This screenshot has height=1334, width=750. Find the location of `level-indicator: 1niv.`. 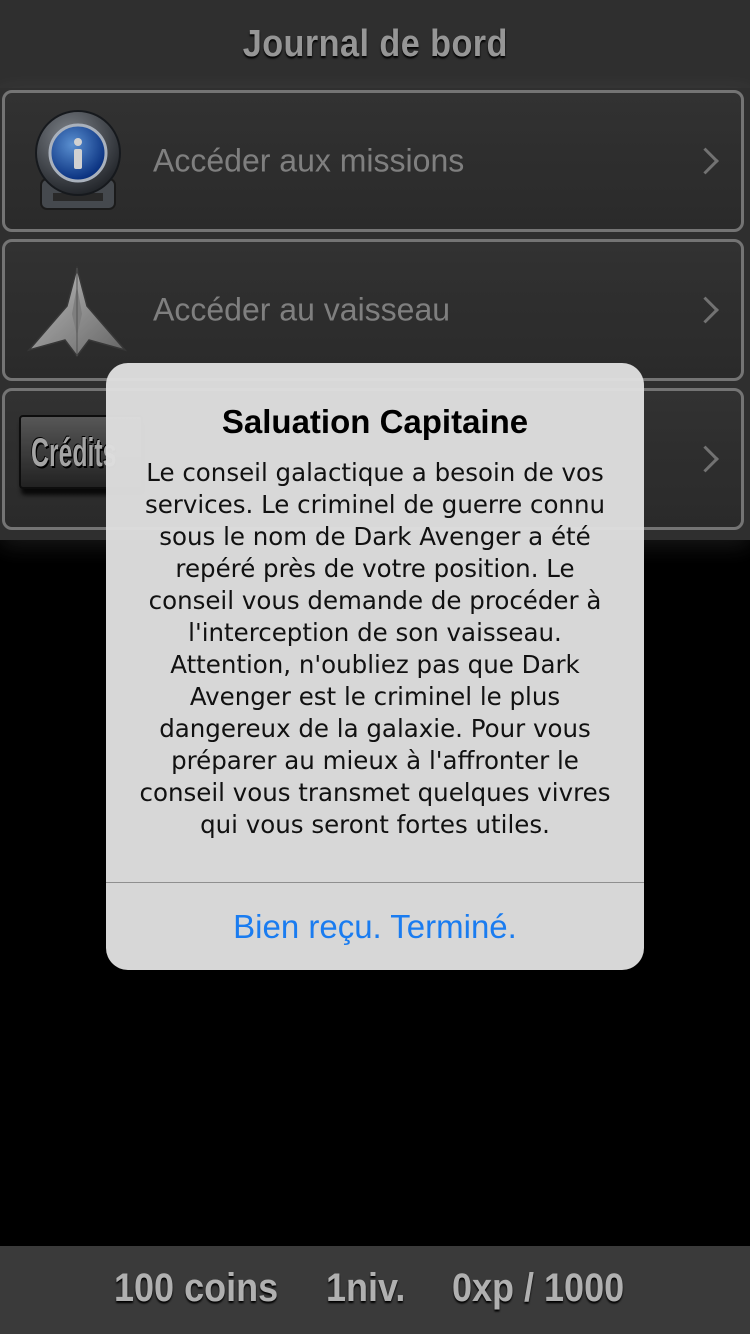

level-indicator: 1niv. is located at coordinates (366, 1288).